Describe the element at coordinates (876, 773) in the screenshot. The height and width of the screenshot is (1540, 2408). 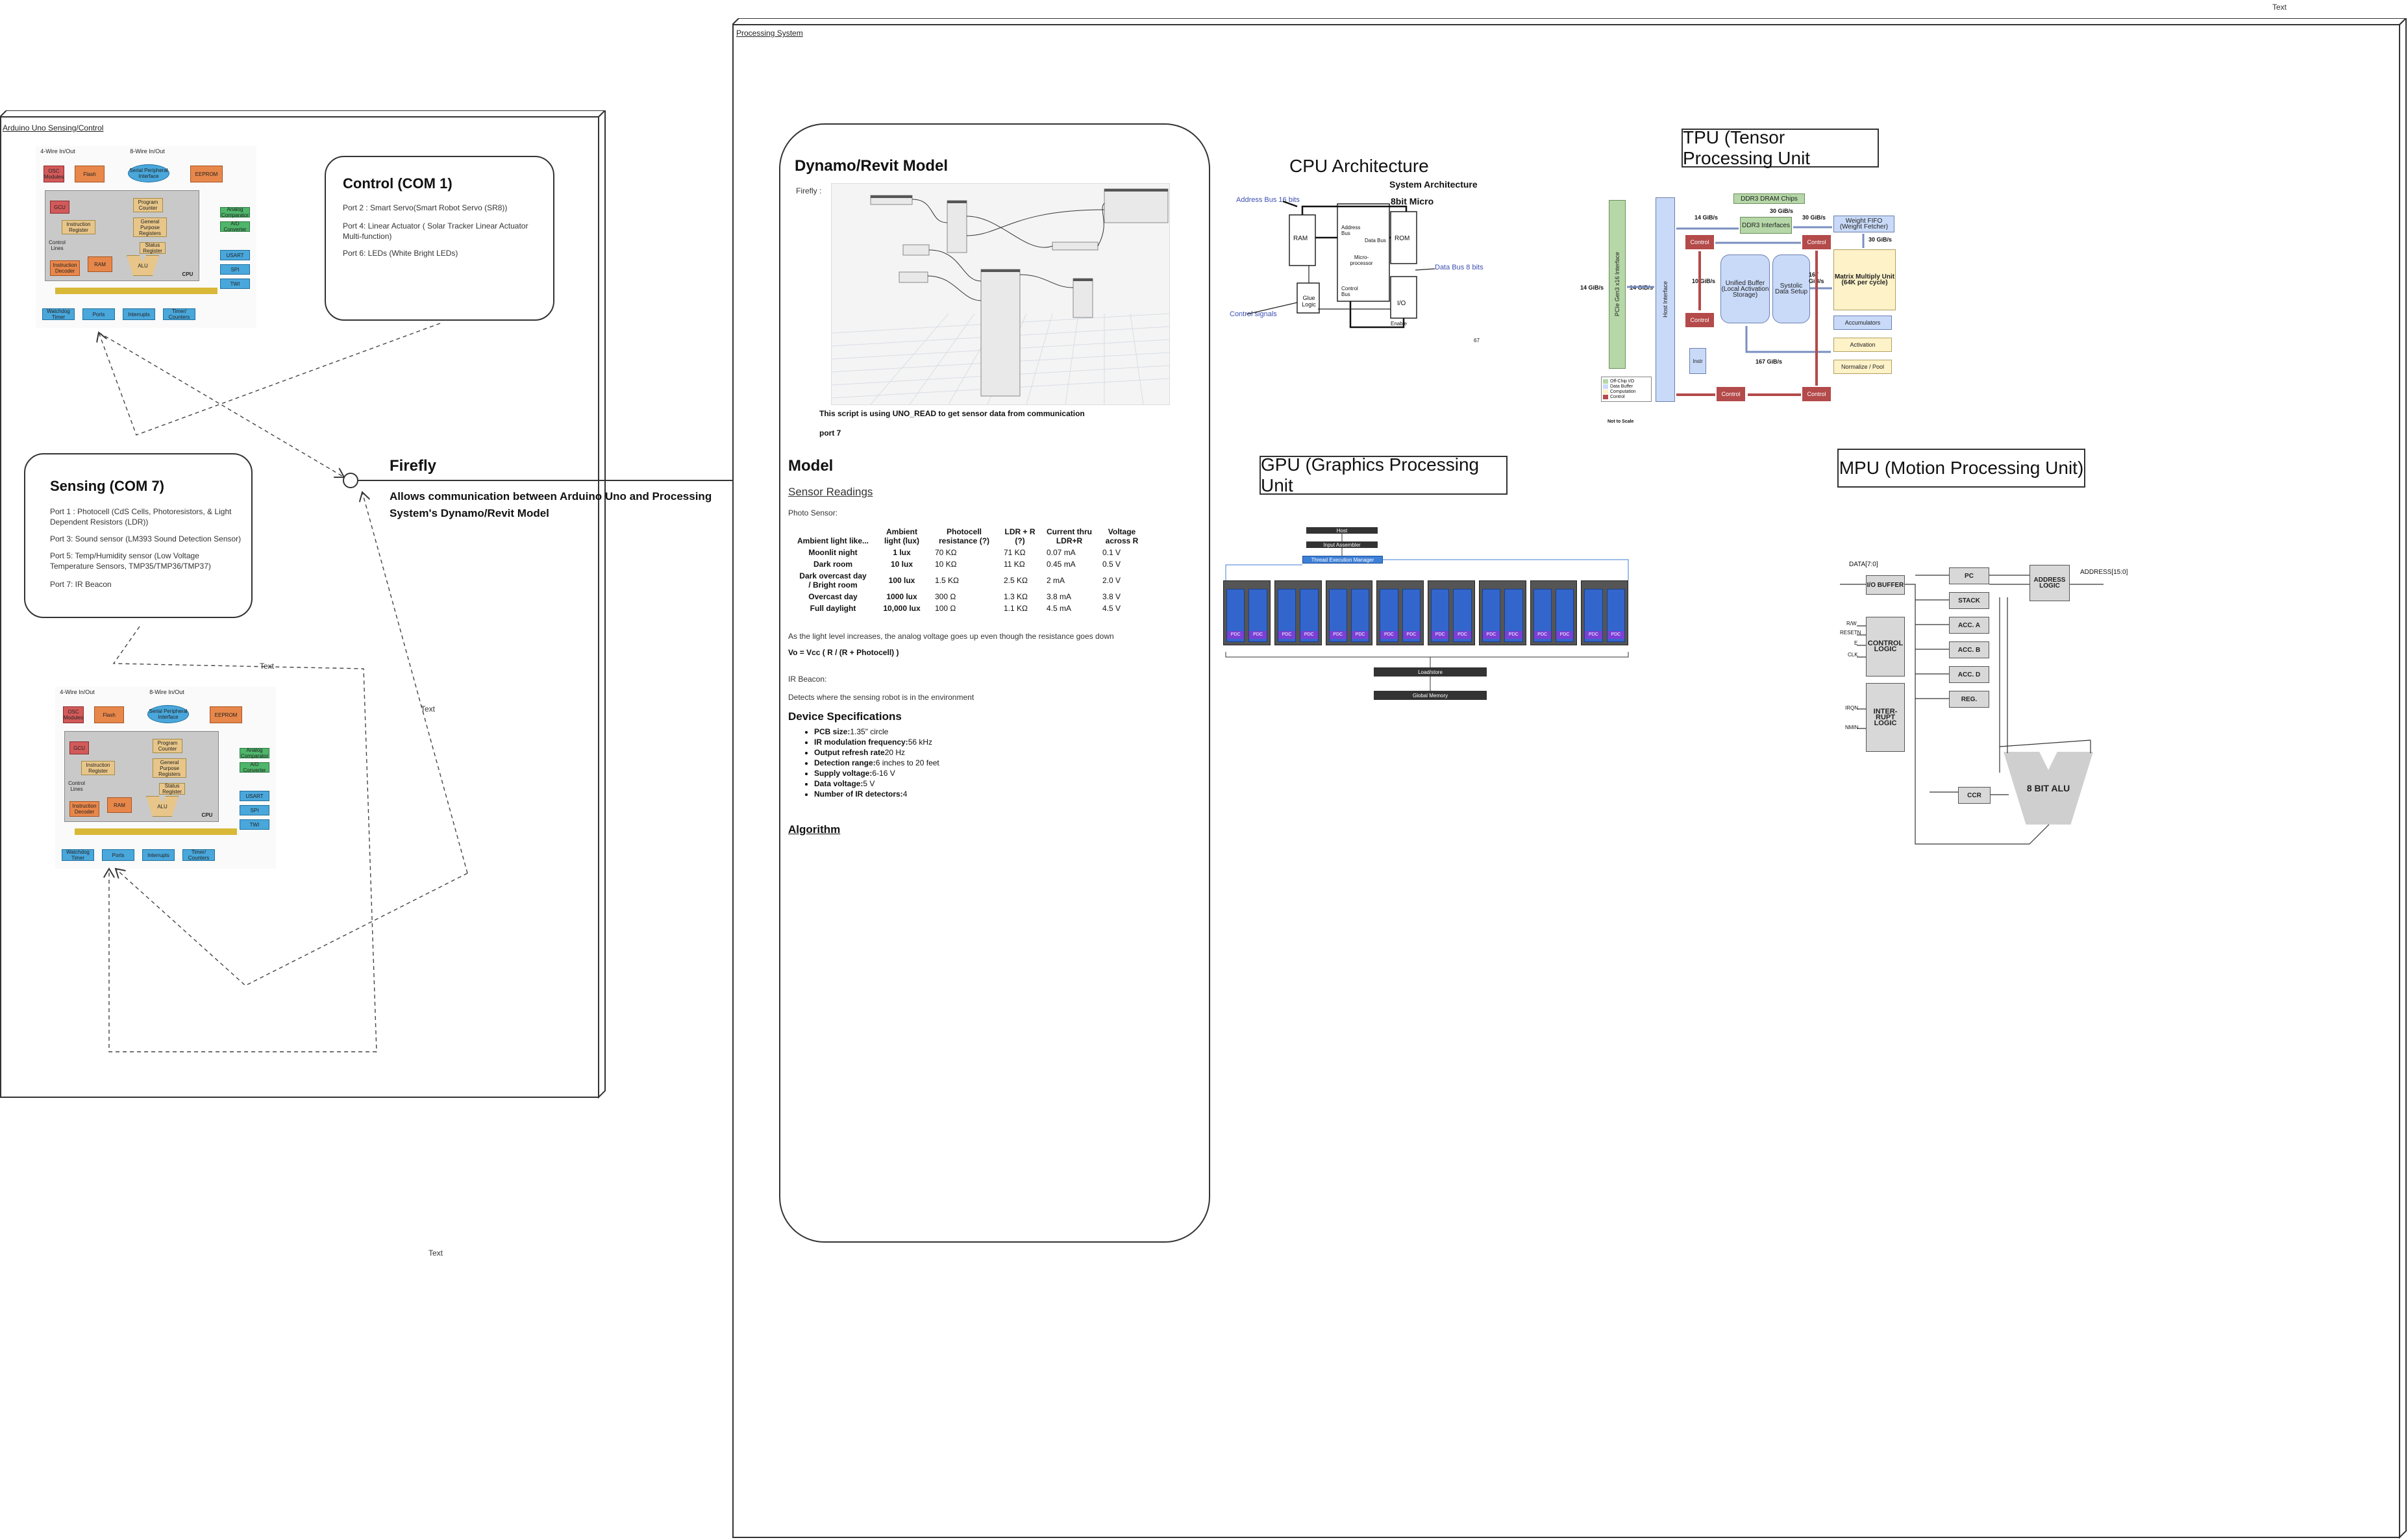
I see `list-item: Supply voltage:6-16 V` at that location.